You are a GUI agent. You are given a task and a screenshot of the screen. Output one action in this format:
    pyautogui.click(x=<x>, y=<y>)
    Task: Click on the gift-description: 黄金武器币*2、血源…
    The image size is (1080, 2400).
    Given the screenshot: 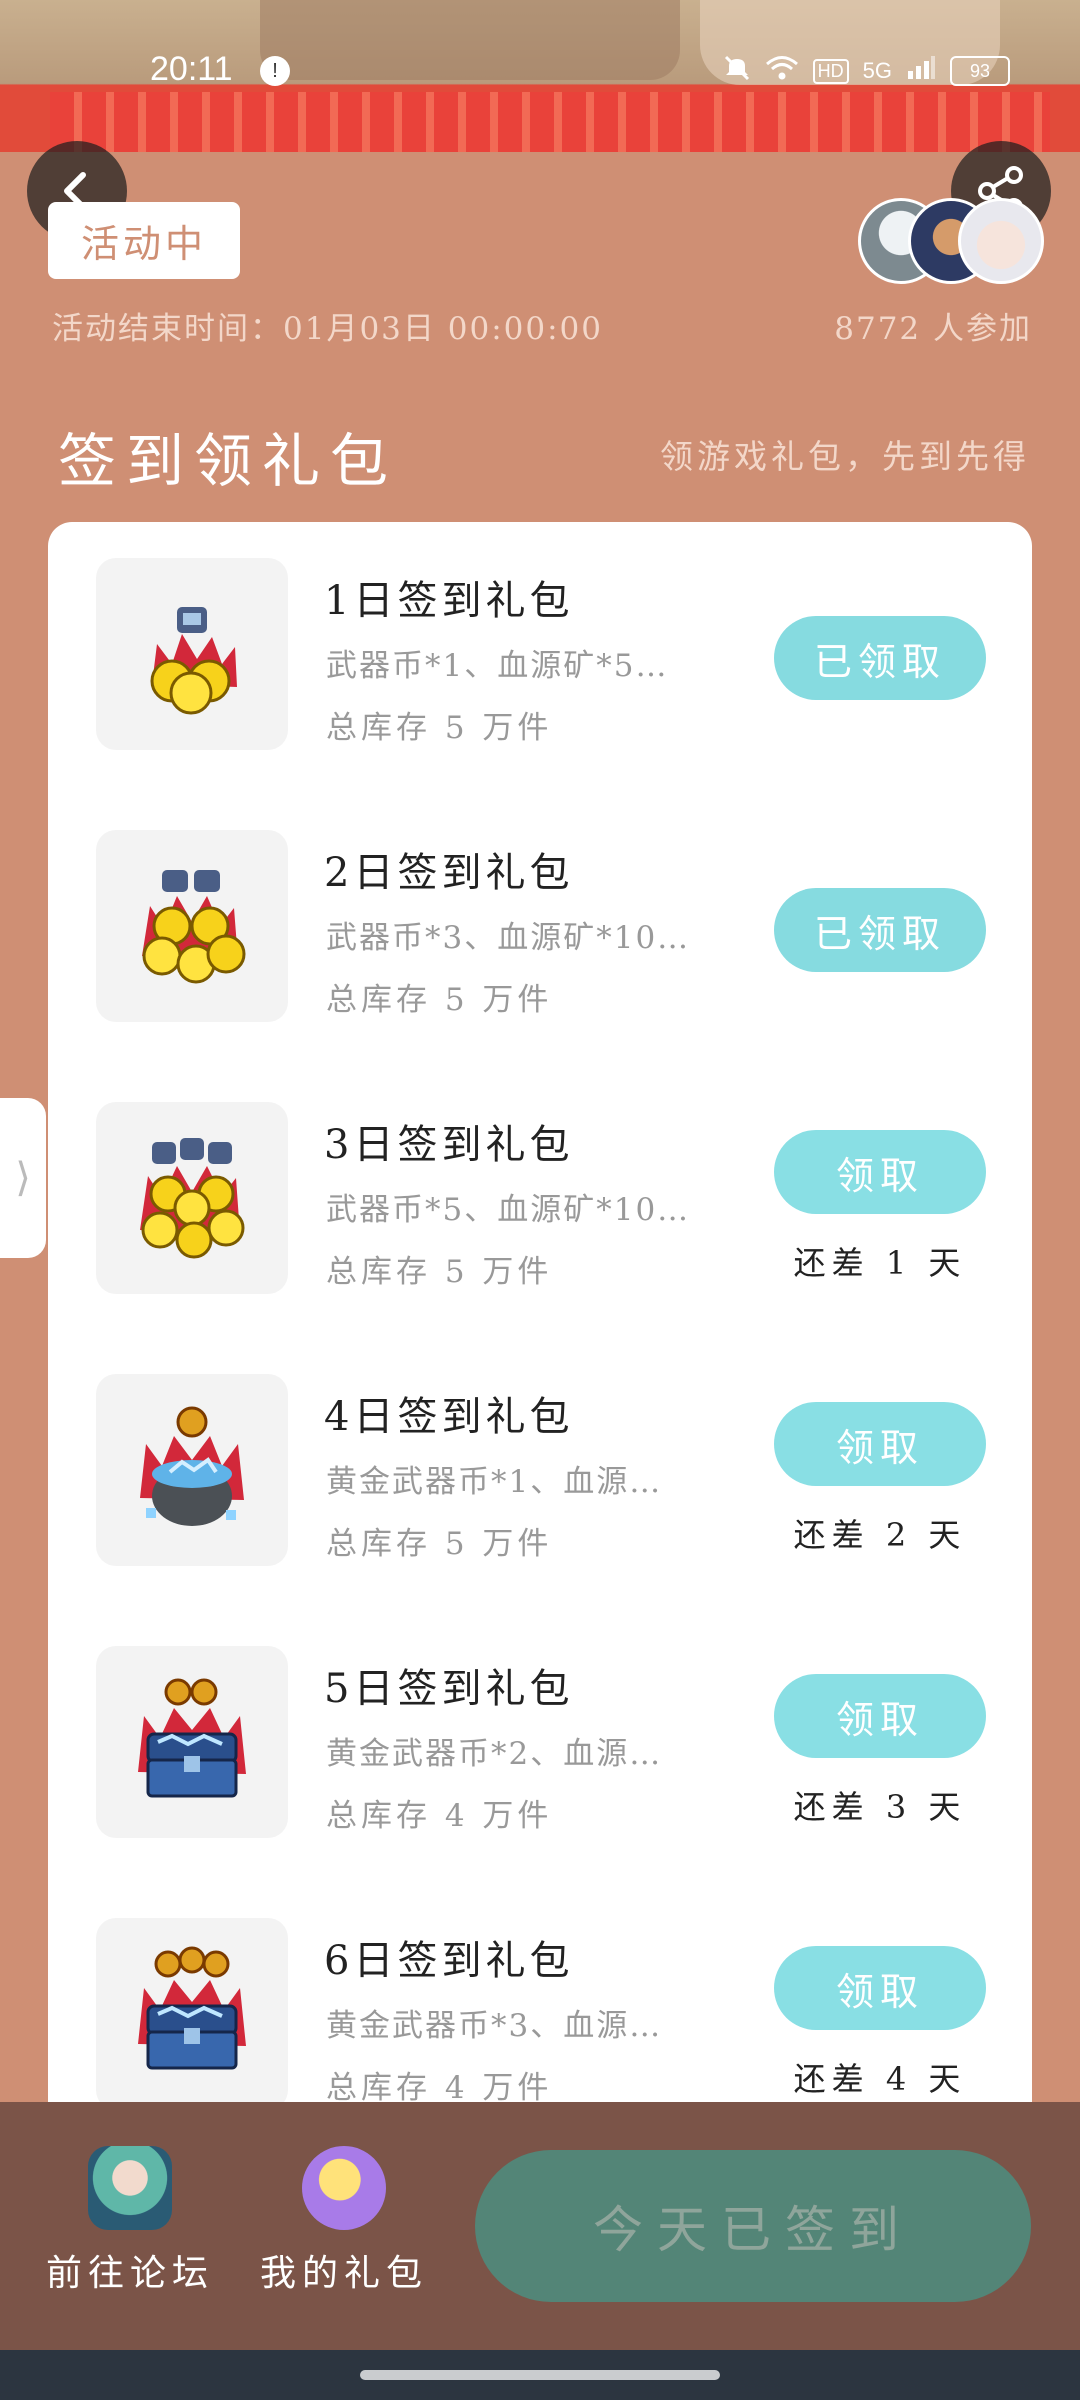 What is the action you would take?
    pyautogui.click(x=494, y=1754)
    